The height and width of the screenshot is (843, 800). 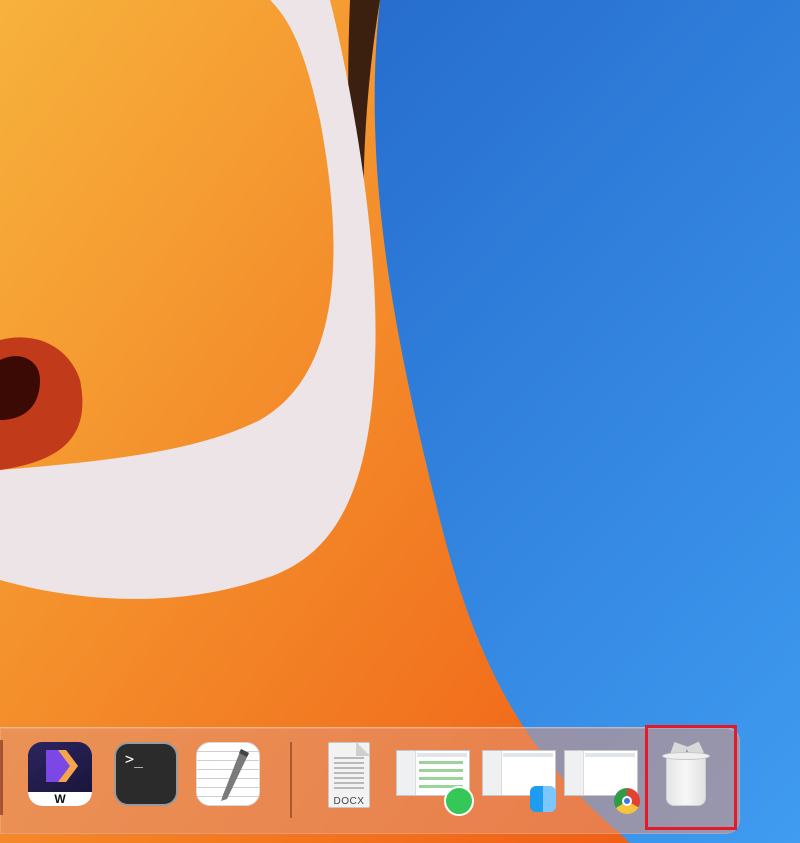 What do you see at coordinates (60, 774) in the screenshot?
I see `filmora-icon: W` at bounding box center [60, 774].